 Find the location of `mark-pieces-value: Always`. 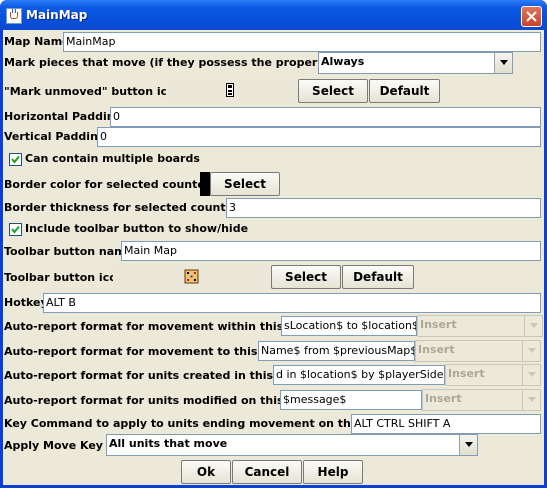

mark-pieces-value: Always is located at coordinates (343, 61).